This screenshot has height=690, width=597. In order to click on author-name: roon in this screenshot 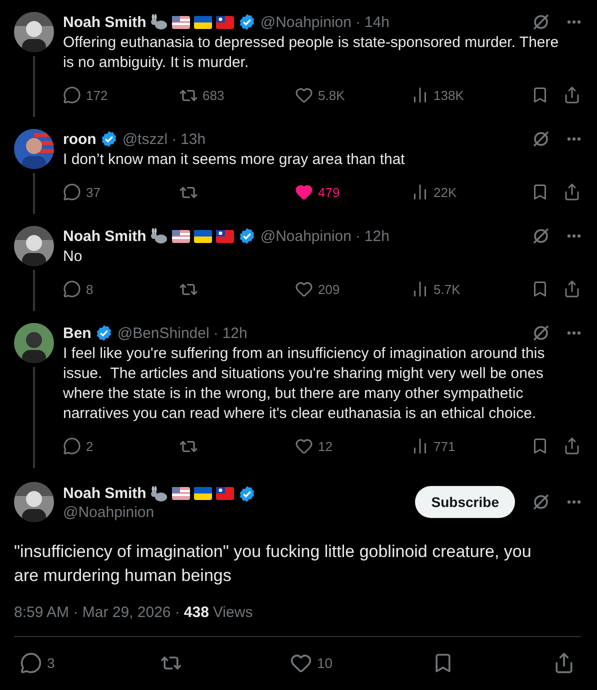, I will do `click(79, 139)`.